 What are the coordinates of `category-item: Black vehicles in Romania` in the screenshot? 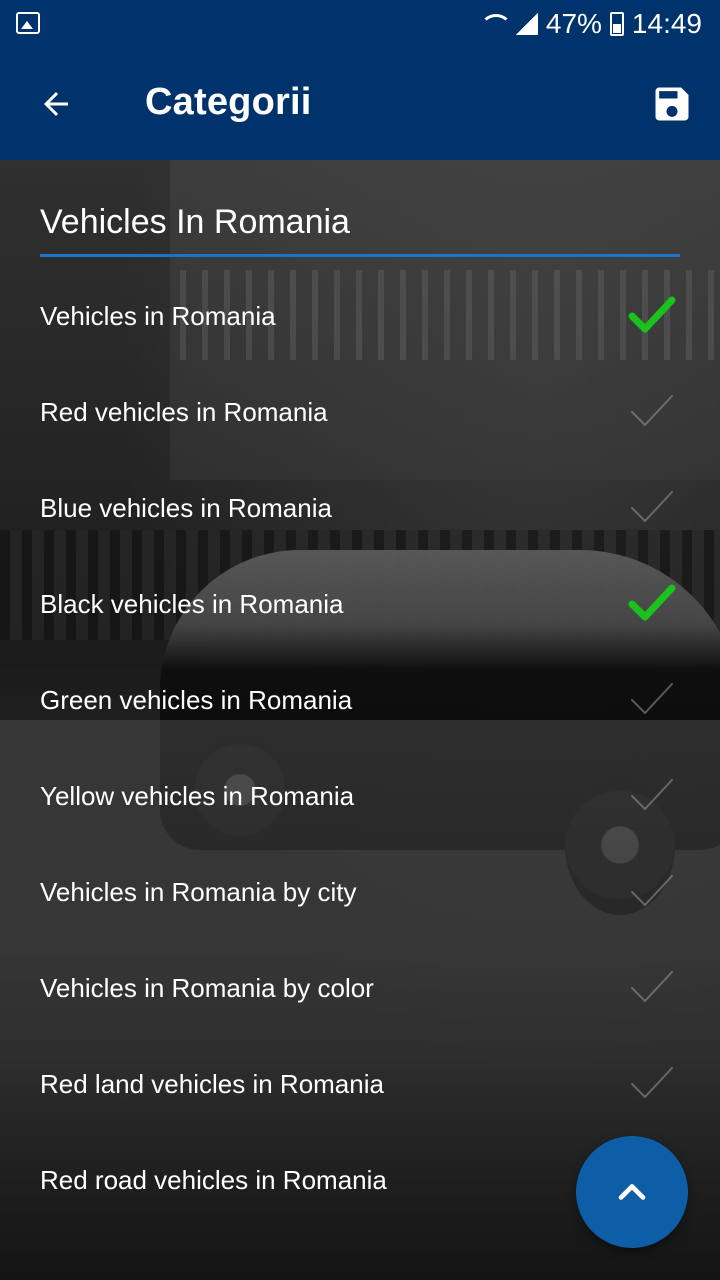 It's located at (360, 604).